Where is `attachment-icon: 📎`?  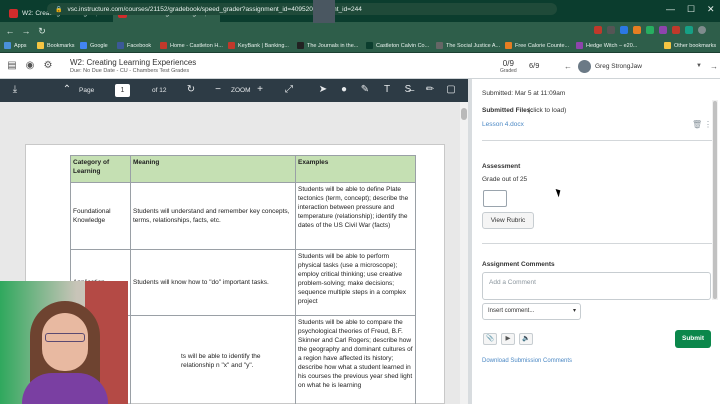 attachment-icon: 📎 is located at coordinates (490, 339).